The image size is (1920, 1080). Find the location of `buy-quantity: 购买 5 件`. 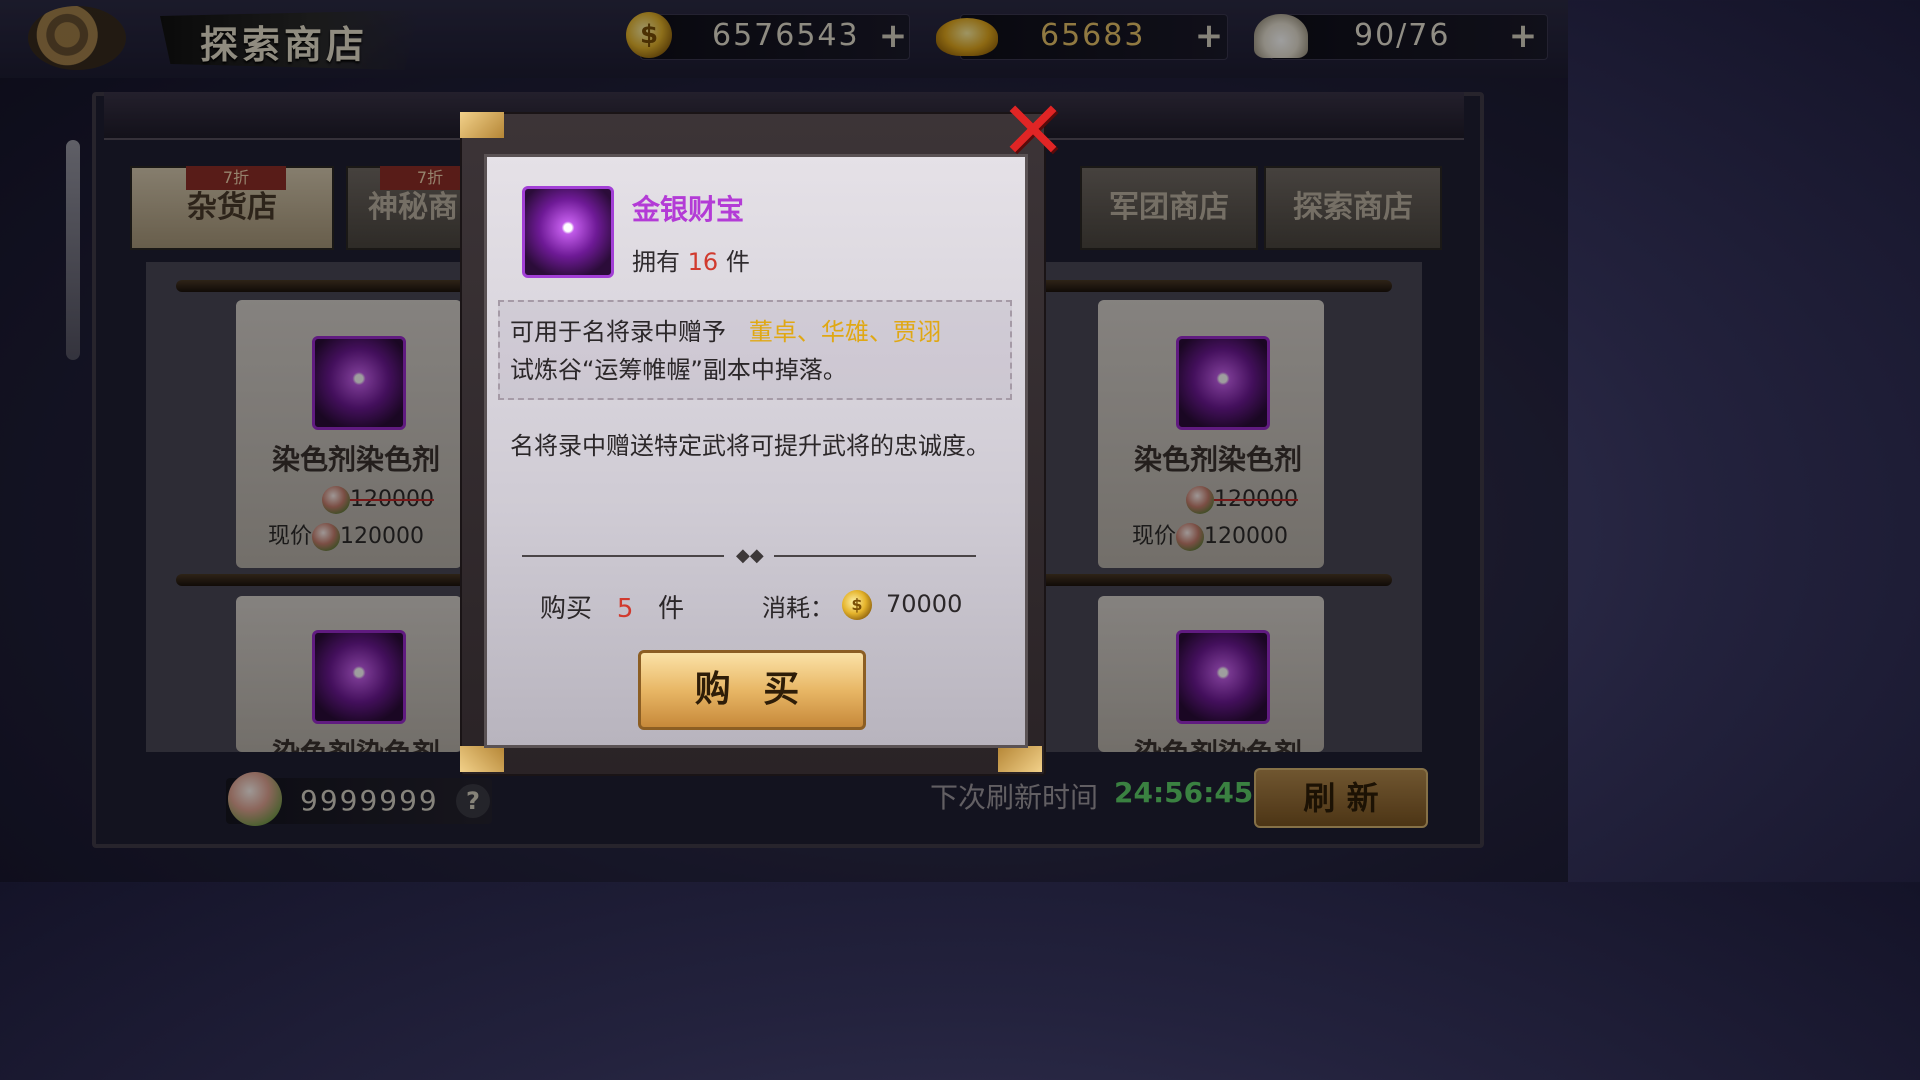

buy-quantity: 购买 5 件 is located at coordinates (612, 606).